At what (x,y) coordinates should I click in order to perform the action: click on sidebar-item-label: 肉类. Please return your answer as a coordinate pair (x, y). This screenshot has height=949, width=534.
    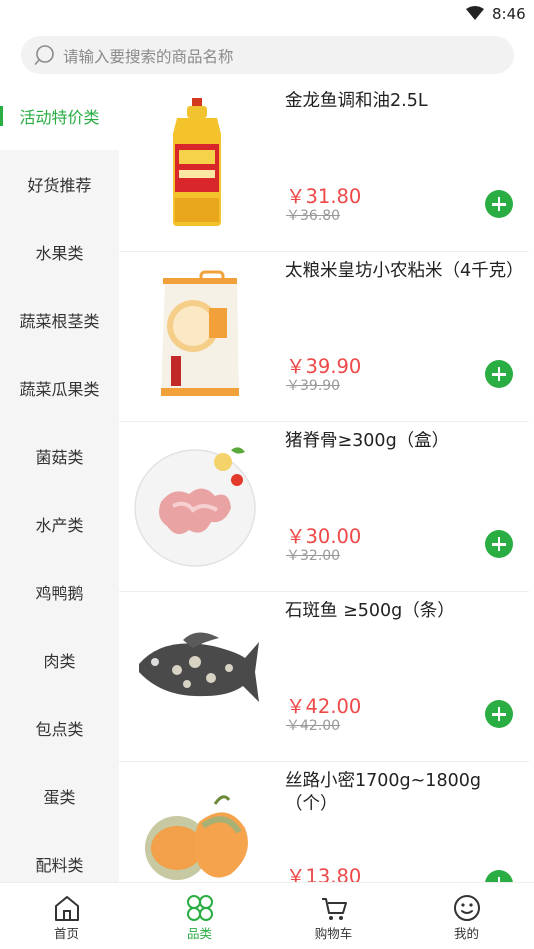
    Looking at the image, I should click on (59, 661).